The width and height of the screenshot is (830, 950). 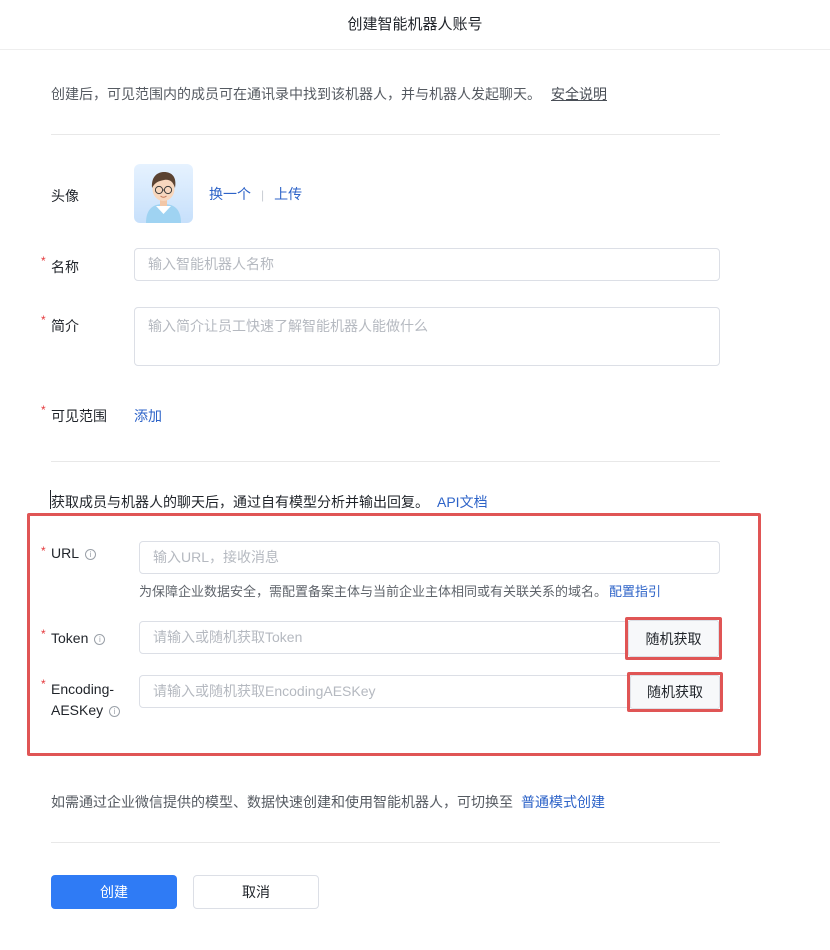 I want to click on intro-description: 创建后，可见范围内的成员可在通讯录中找到该机器人，并与机器人发起聊天。, so click(x=296, y=94).